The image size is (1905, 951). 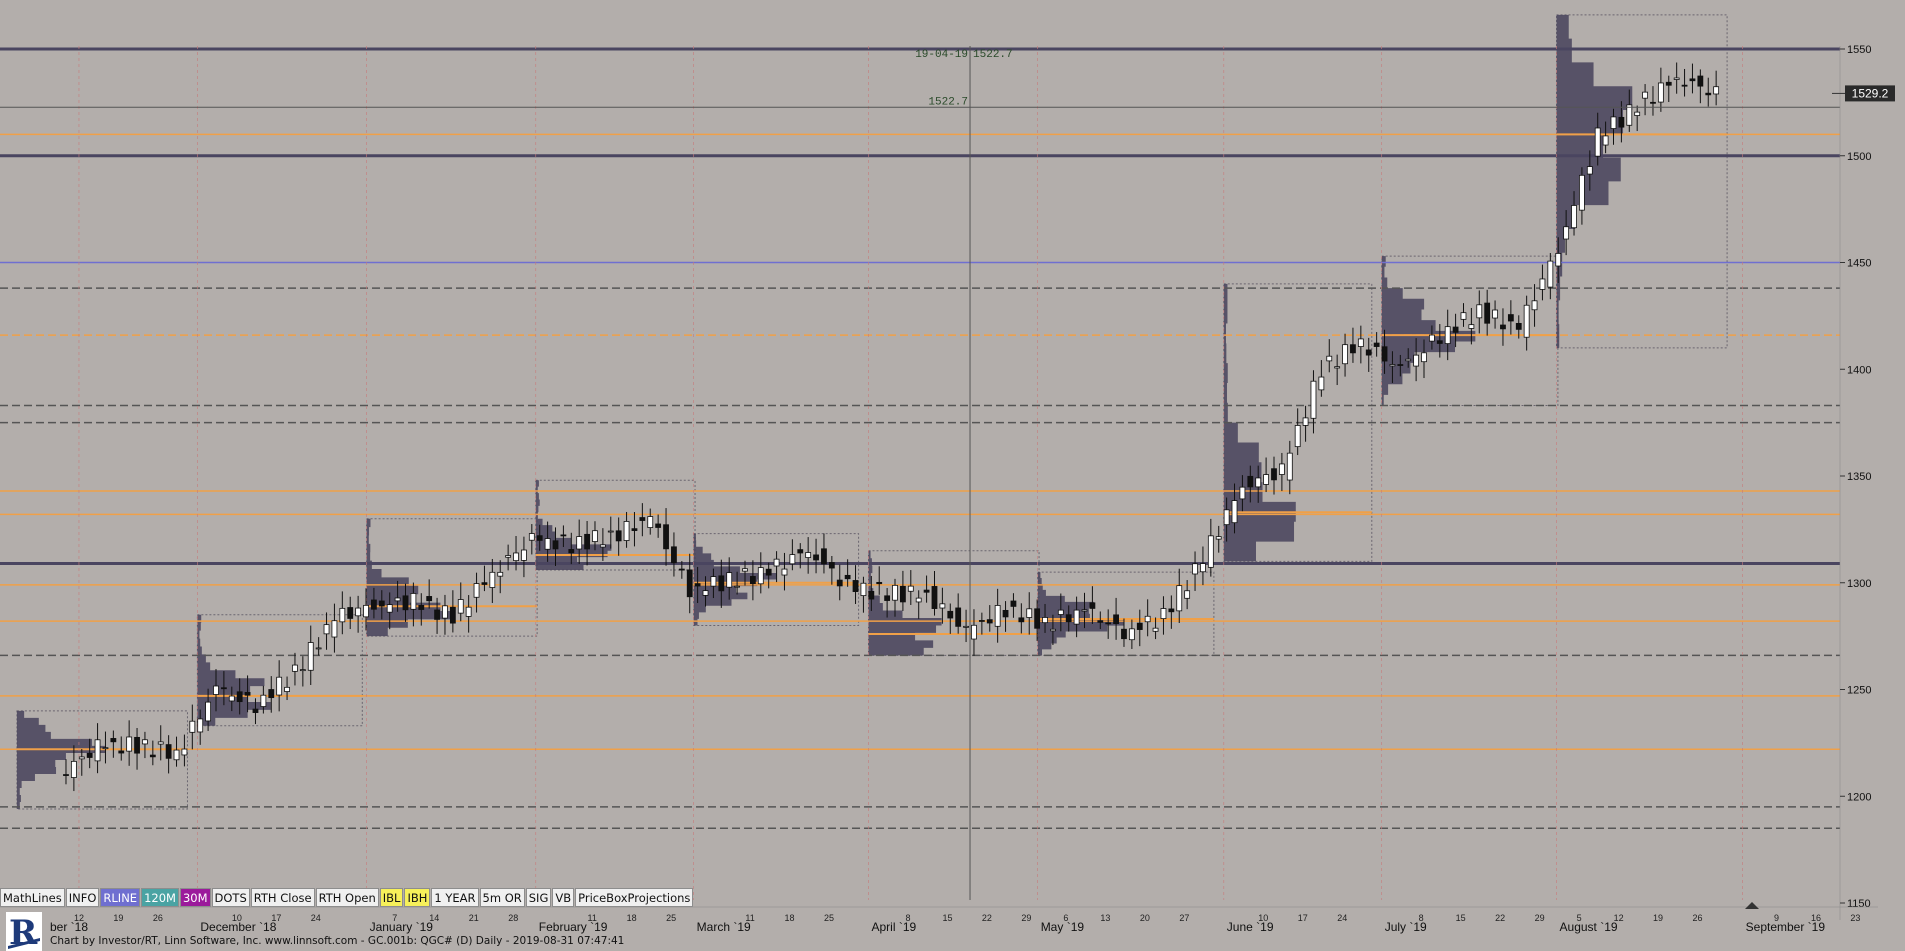 I want to click on toolbar-rth-open-button: RTH Open, so click(x=347, y=897).